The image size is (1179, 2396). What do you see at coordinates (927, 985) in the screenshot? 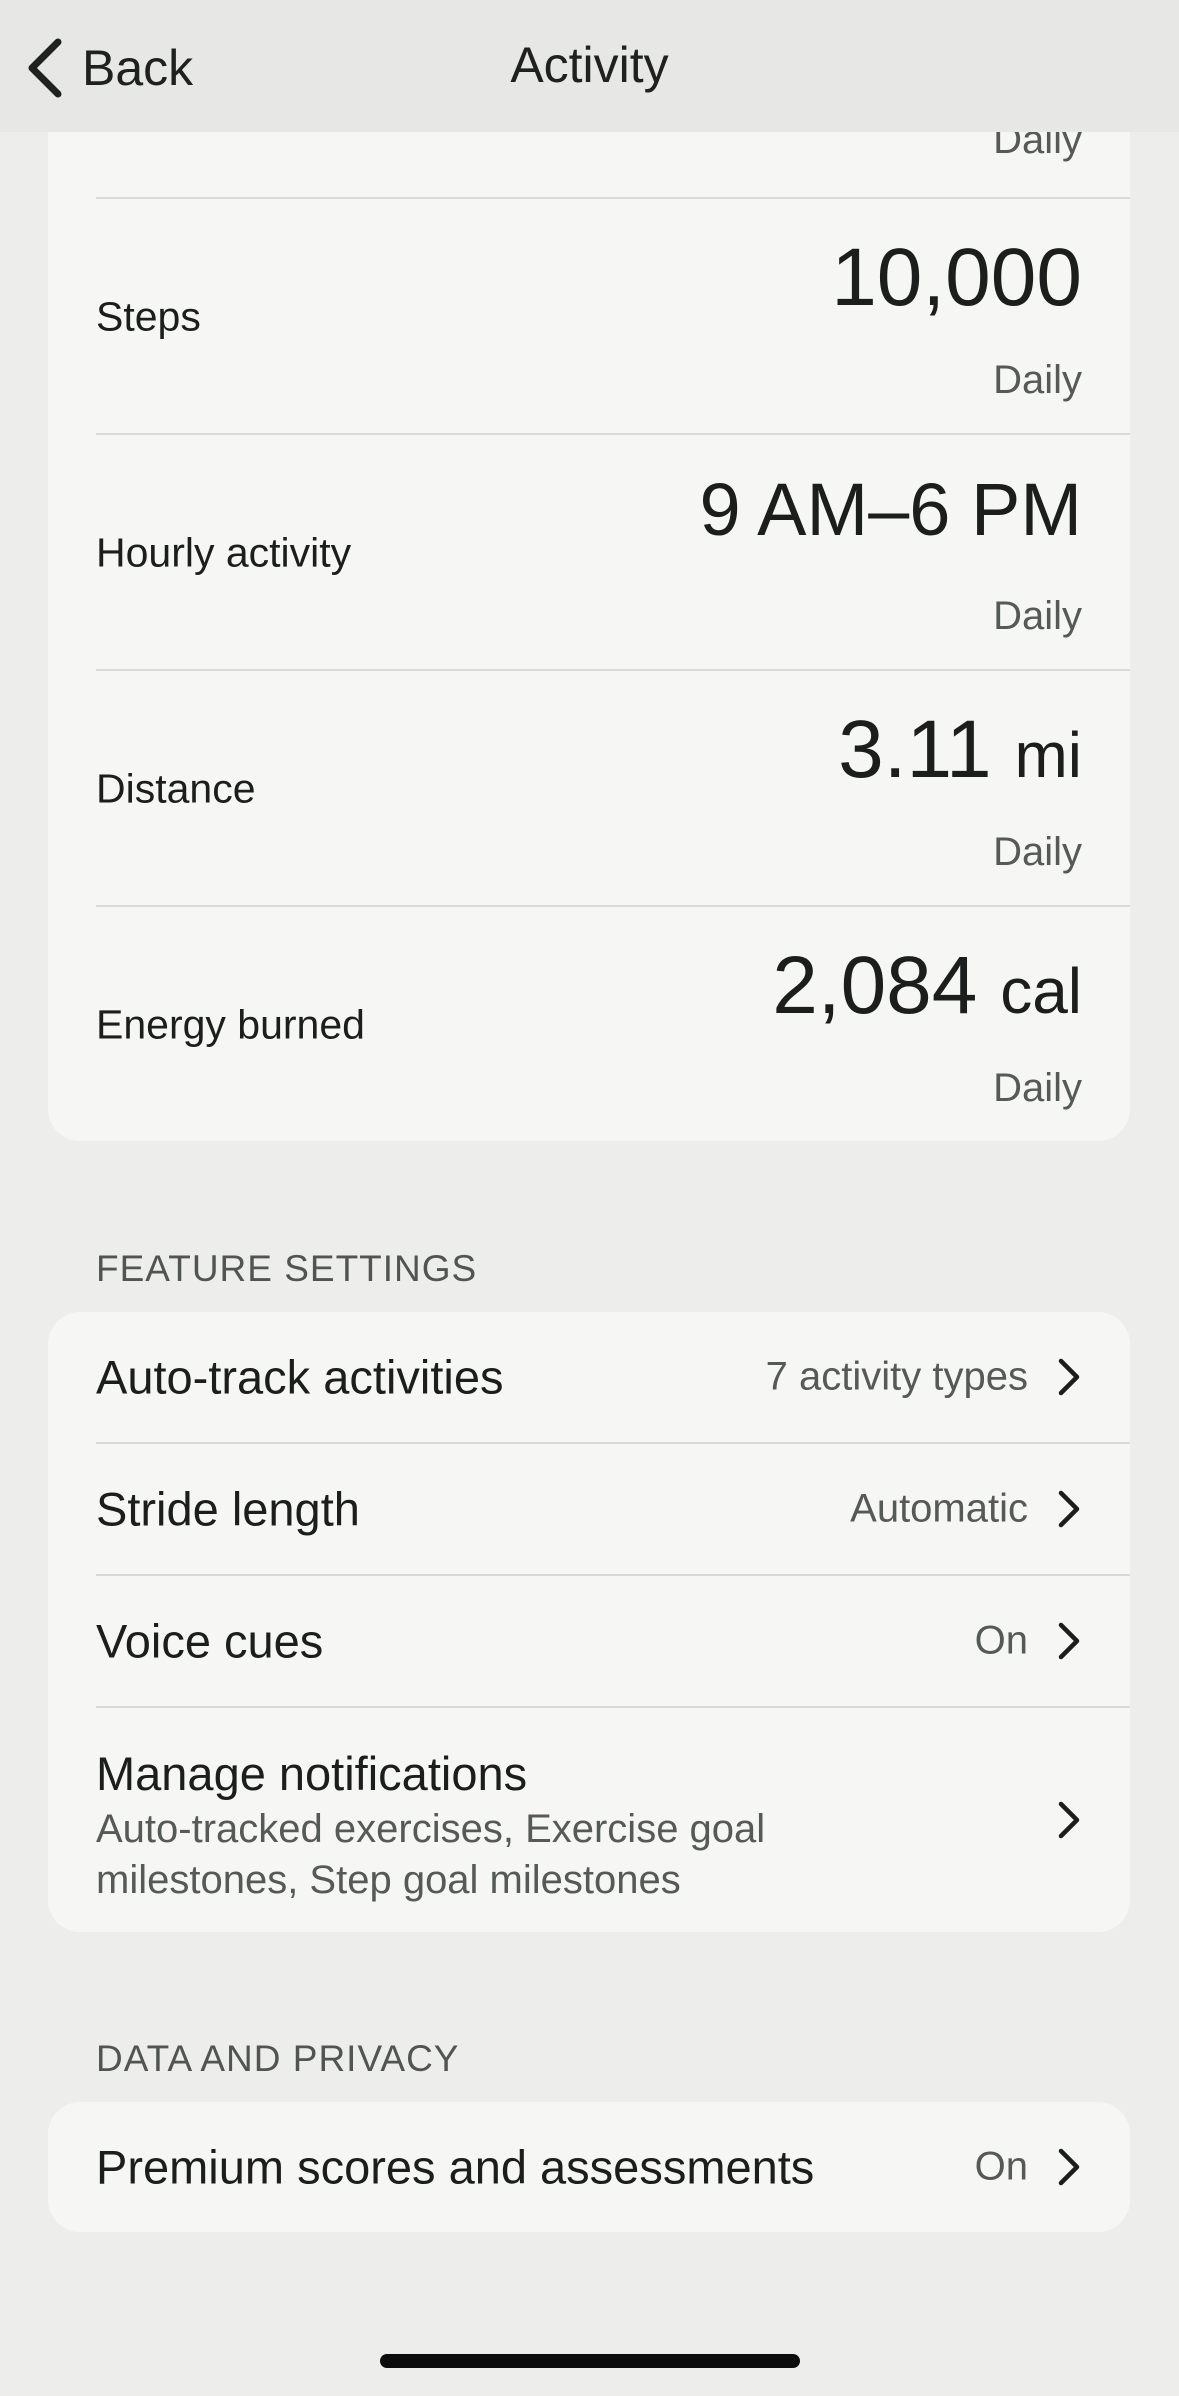
I see `goal-value: 2,084 cal` at bounding box center [927, 985].